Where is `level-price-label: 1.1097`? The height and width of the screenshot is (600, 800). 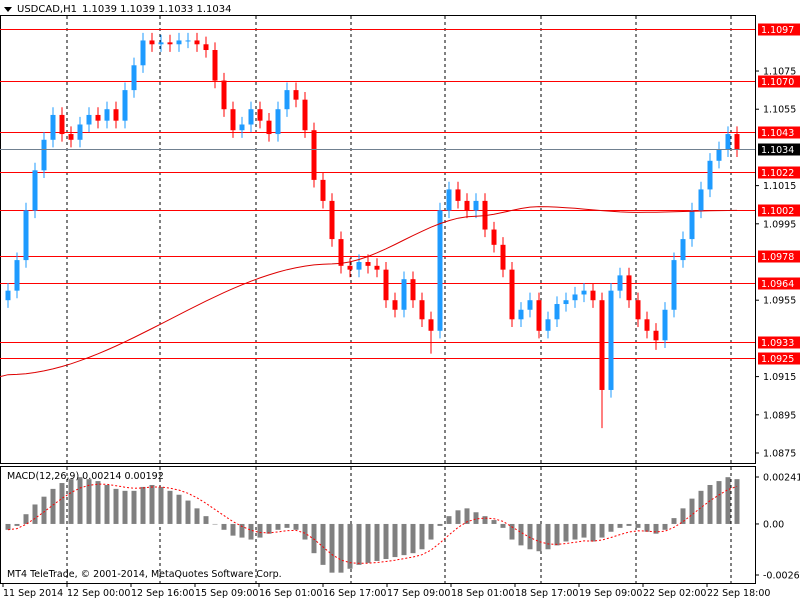 level-price-label: 1.1097 is located at coordinates (777, 30).